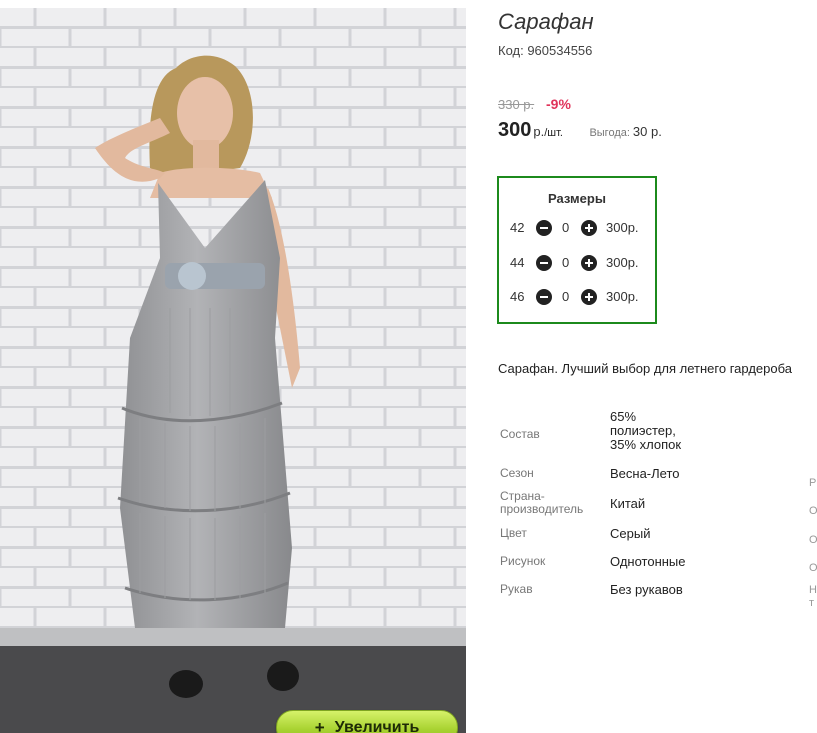 This screenshot has width=817, height=733. What do you see at coordinates (580, 130) in the screenshot?
I see `price-row: 300 р./шт. Выгода: 30 р.` at bounding box center [580, 130].